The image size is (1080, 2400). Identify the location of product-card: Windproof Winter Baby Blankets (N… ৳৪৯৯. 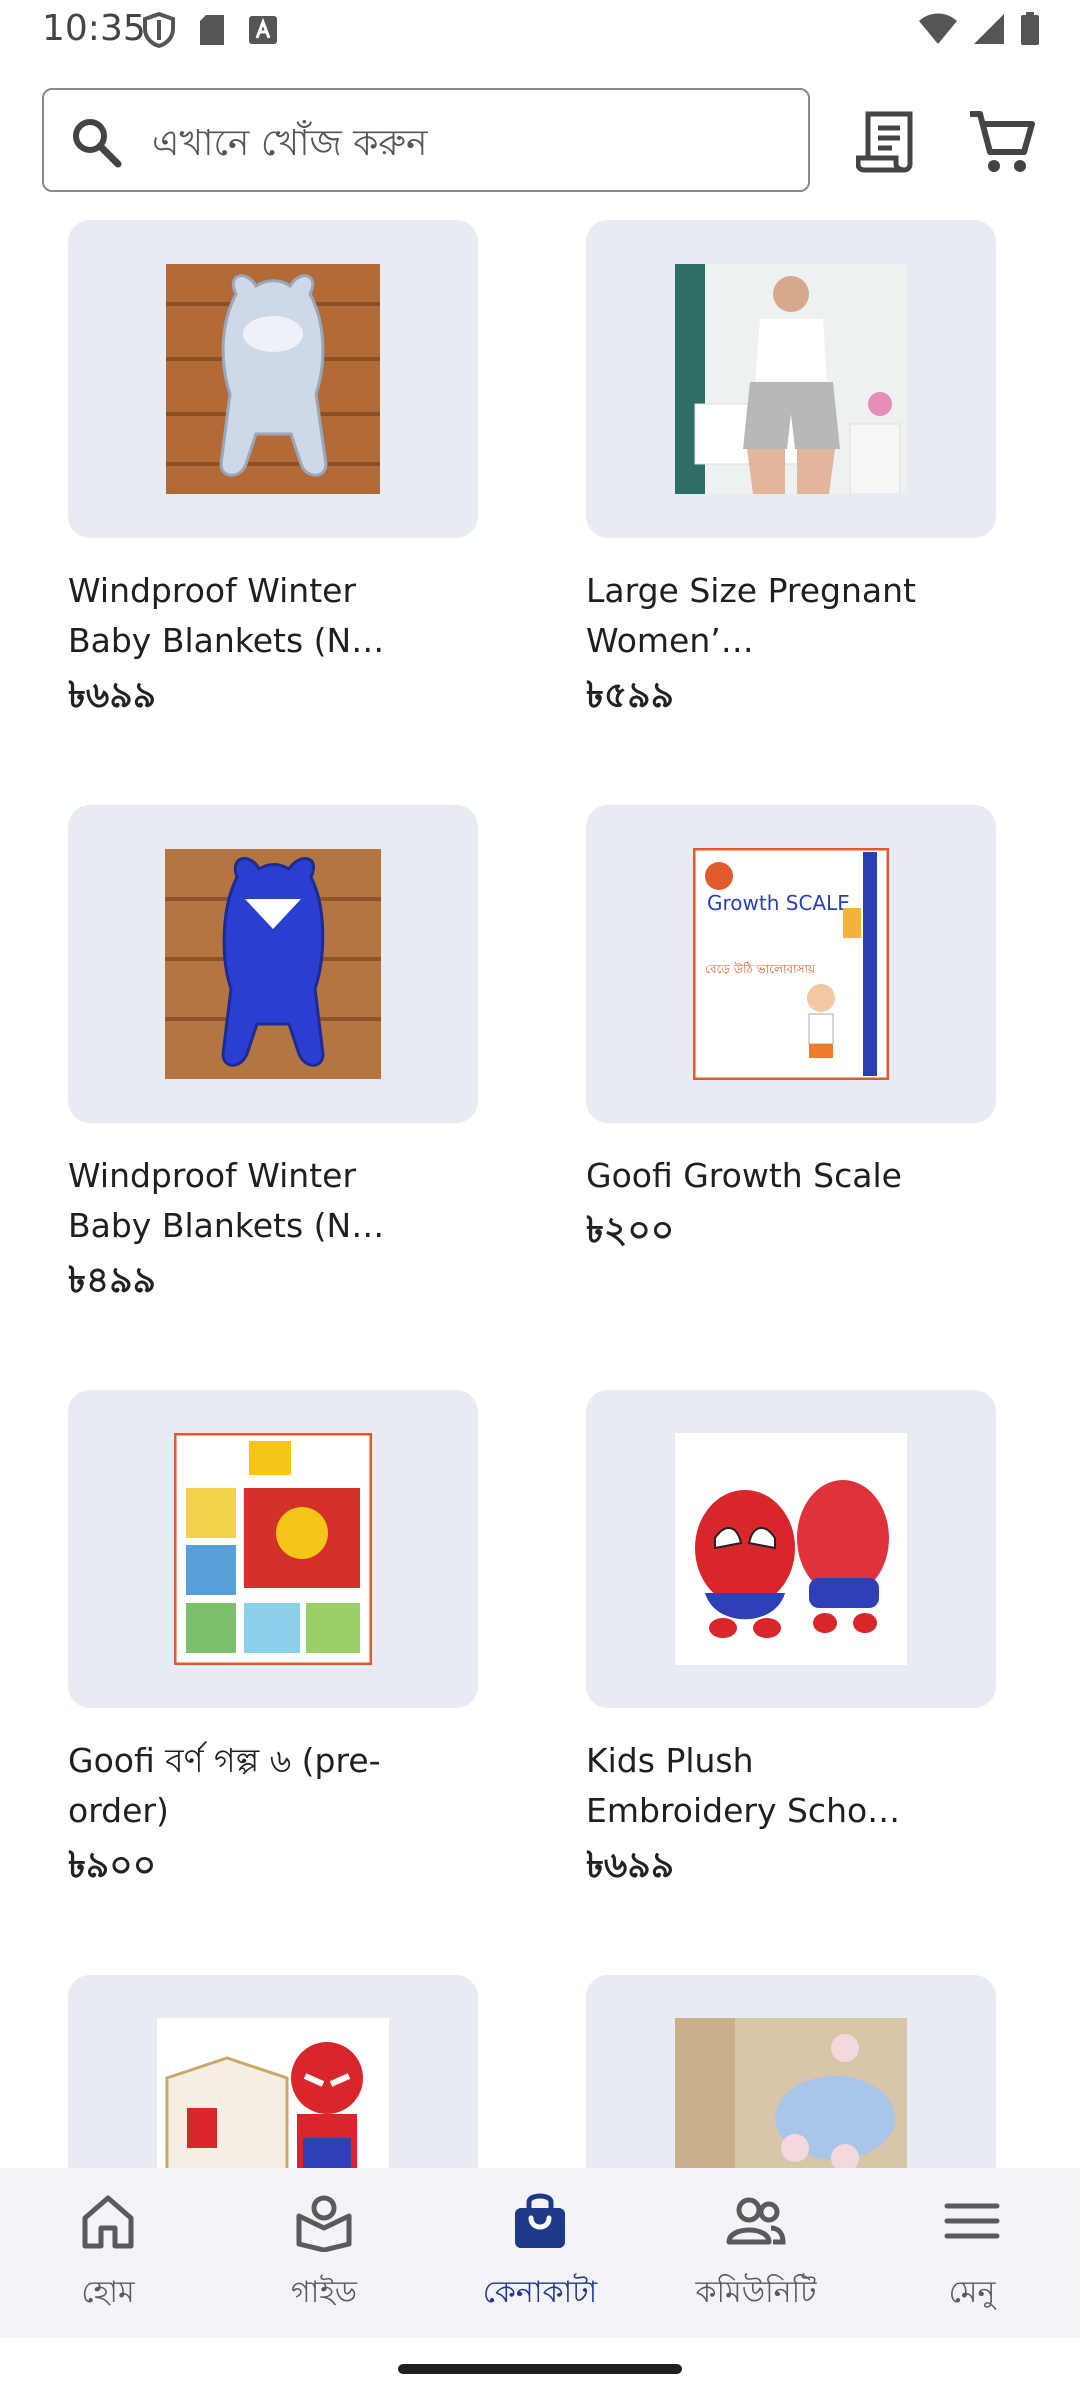
(273, 1059).